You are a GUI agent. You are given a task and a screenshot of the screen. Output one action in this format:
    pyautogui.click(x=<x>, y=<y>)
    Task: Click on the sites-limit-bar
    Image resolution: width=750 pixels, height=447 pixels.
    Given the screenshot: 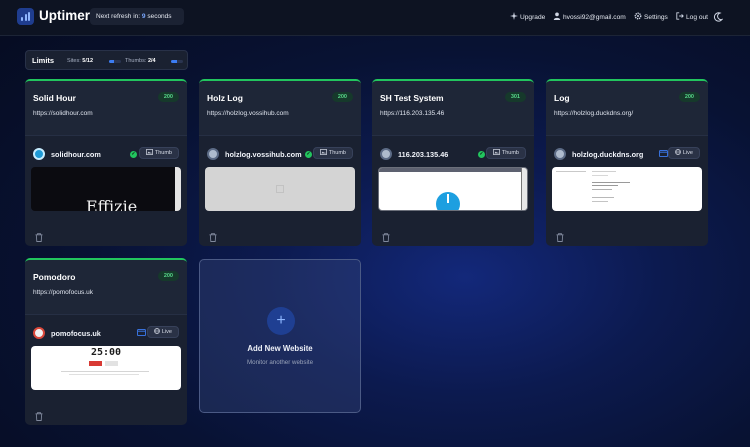 What is the action you would take?
    pyautogui.click(x=115, y=61)
    